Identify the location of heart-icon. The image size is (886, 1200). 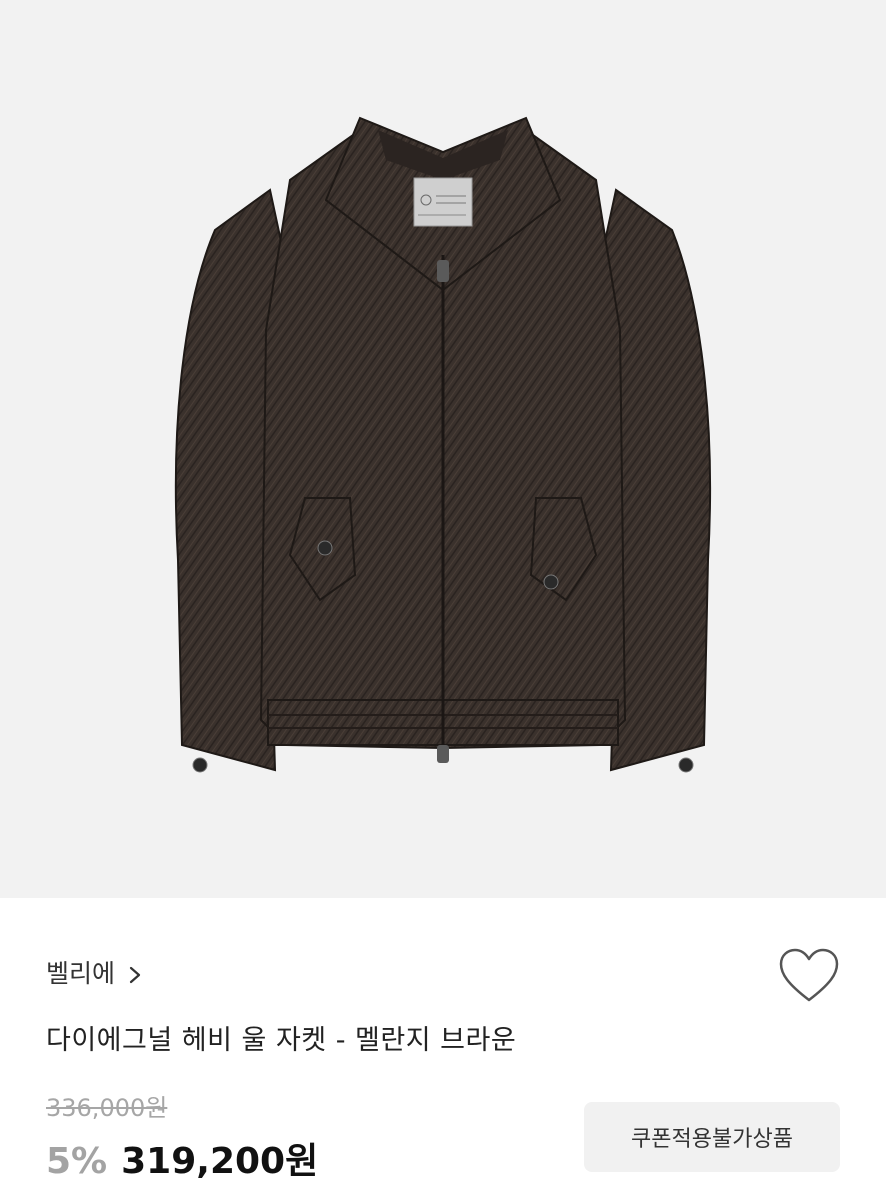
(809, 979).